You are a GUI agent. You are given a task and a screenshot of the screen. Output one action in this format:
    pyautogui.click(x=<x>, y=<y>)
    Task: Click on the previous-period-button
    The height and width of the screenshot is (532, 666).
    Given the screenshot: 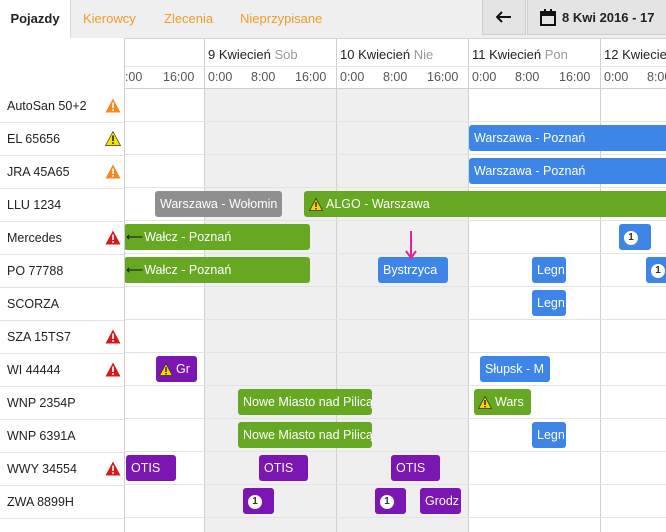 What is the action you would take?
    pyautogui.click(x=504, y=17)
    